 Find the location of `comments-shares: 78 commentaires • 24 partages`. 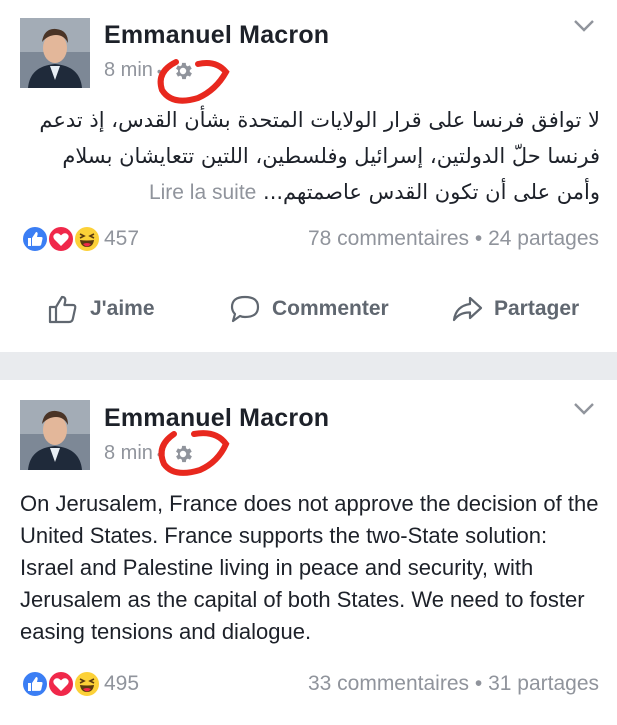

comments-shares: 78 commentaires • 24 partages is located at coordinates (453, 239).